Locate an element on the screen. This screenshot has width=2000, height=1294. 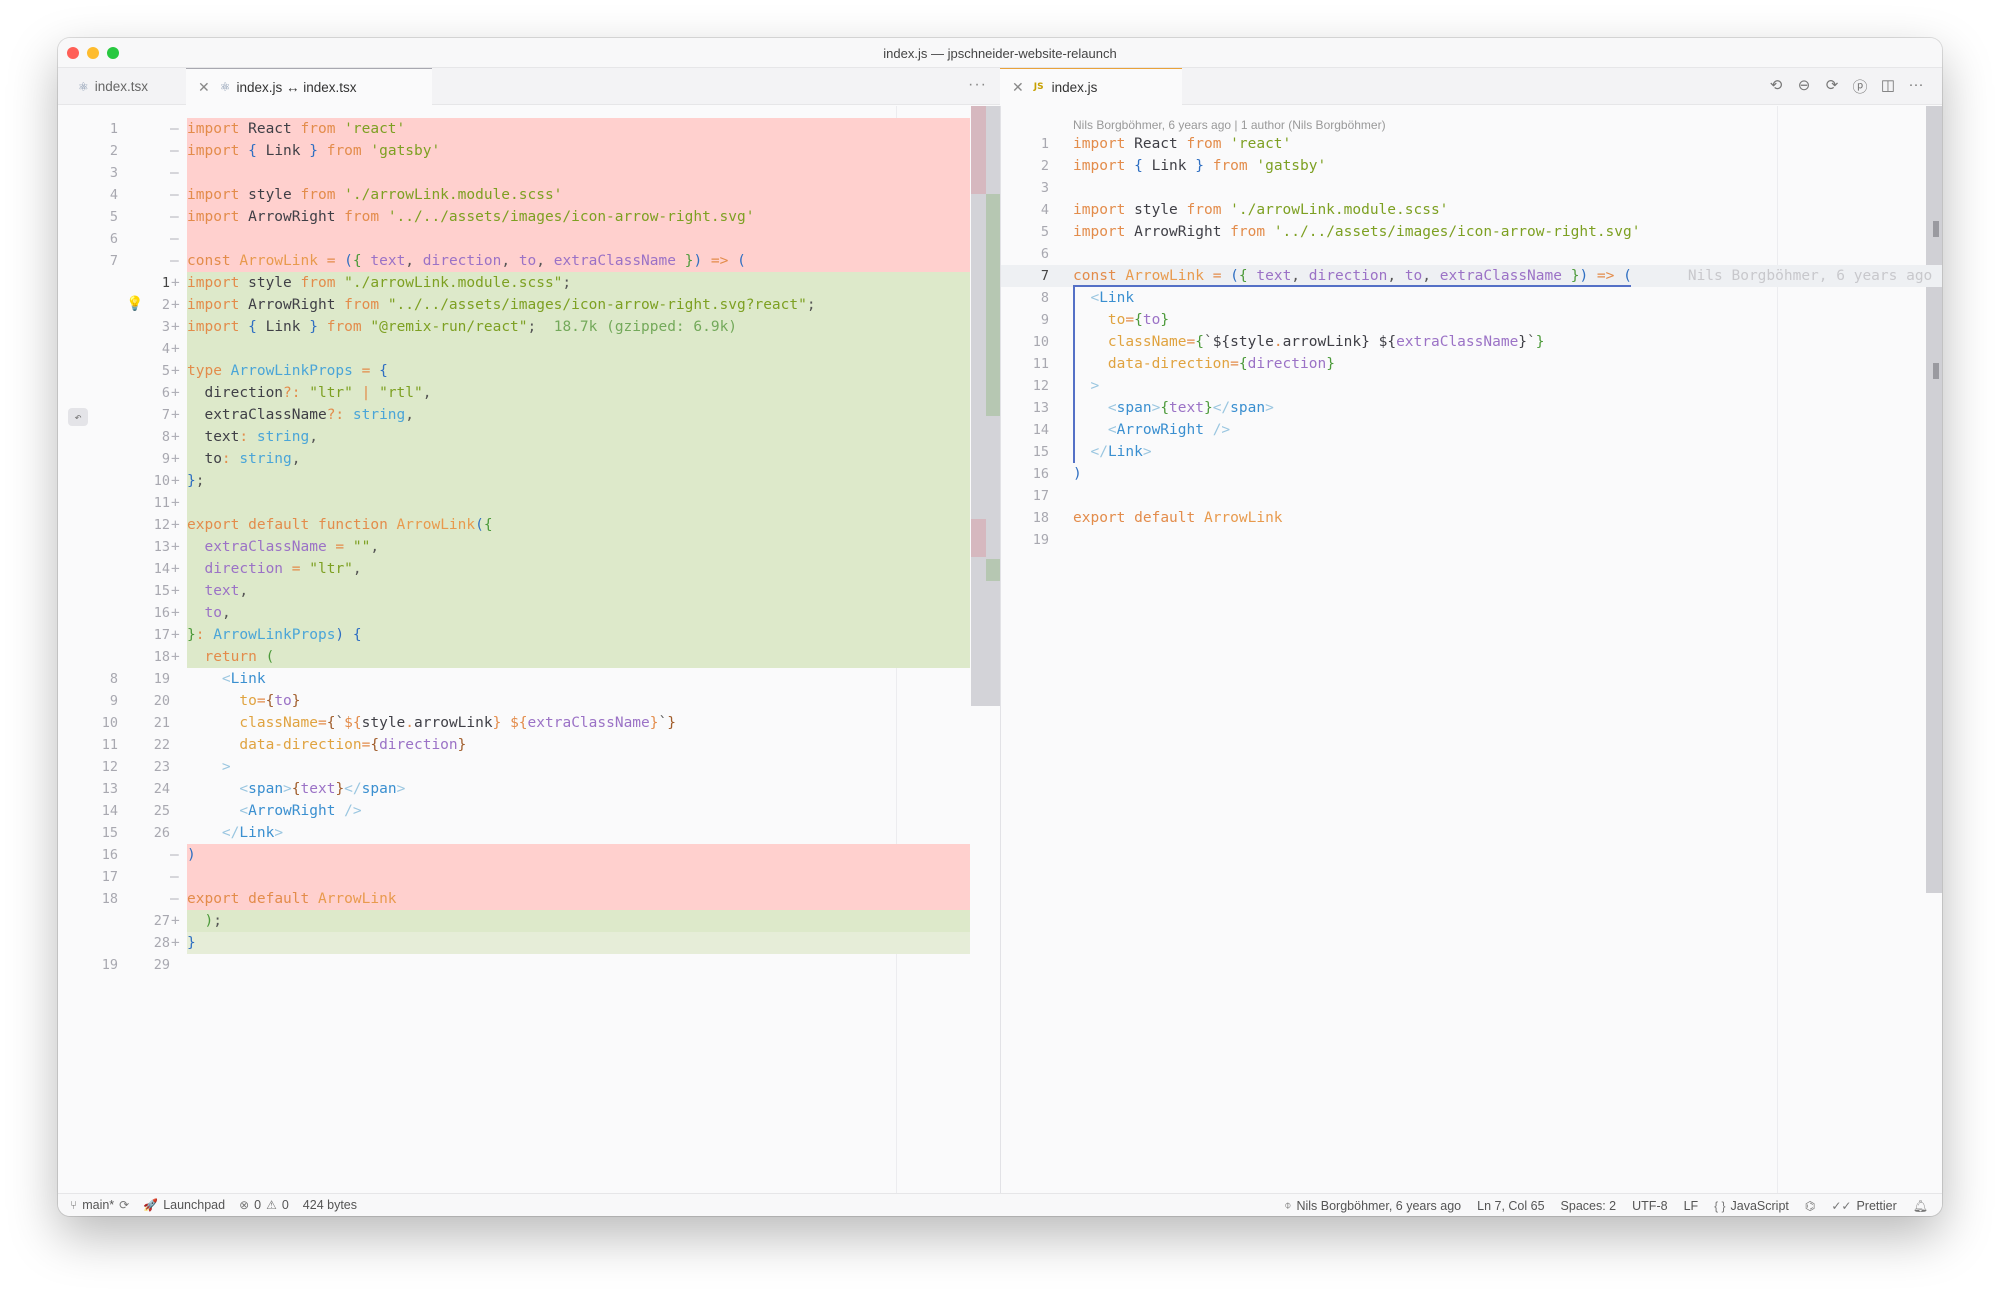
diff-line-del: 16 —) is located at coordinates (529, 855).